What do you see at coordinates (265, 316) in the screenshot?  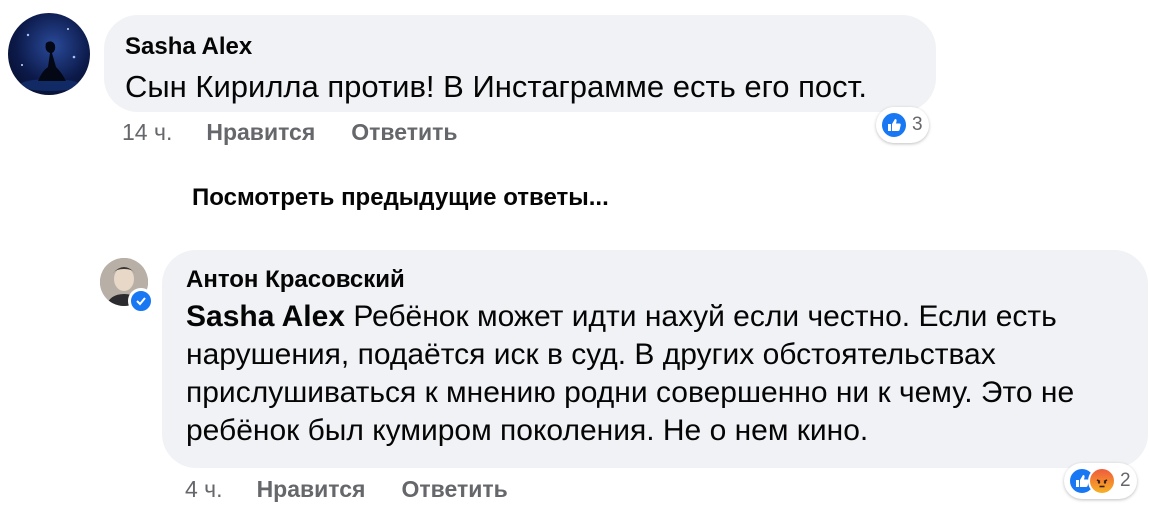 I see `mention-link: Sasha Alex` at bounding box center [265, 316].